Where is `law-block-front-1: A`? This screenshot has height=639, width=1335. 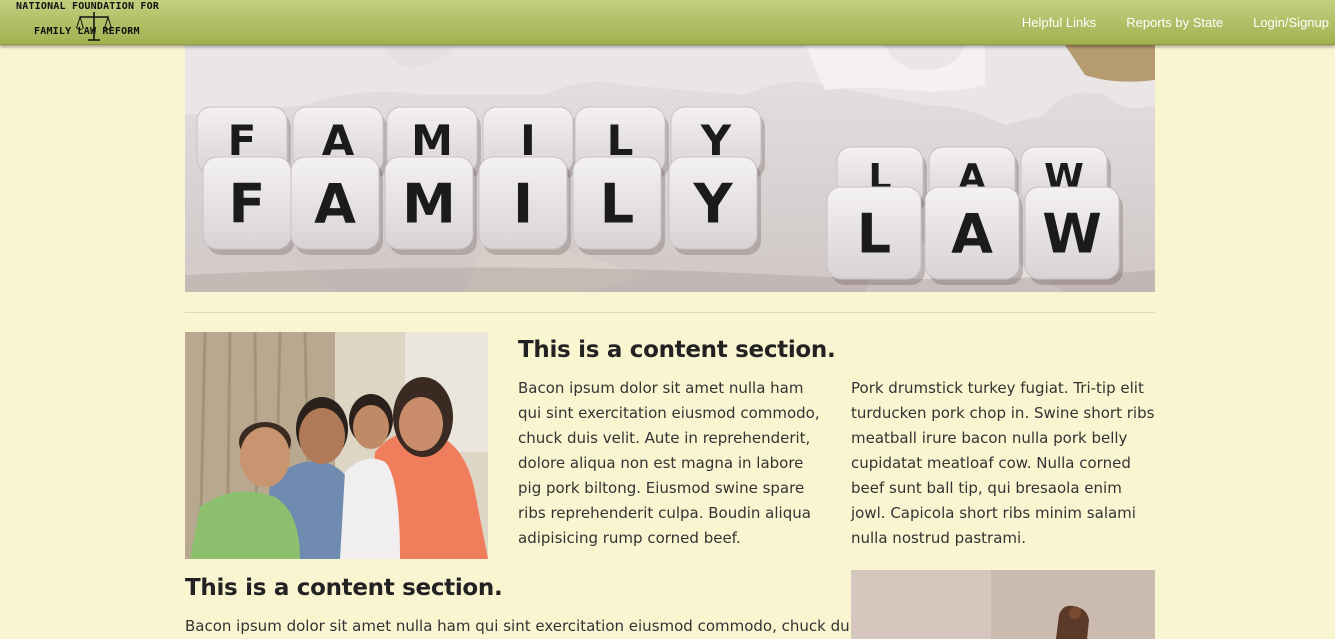
law-block-front-1: A is located at coordinates (973, 235).